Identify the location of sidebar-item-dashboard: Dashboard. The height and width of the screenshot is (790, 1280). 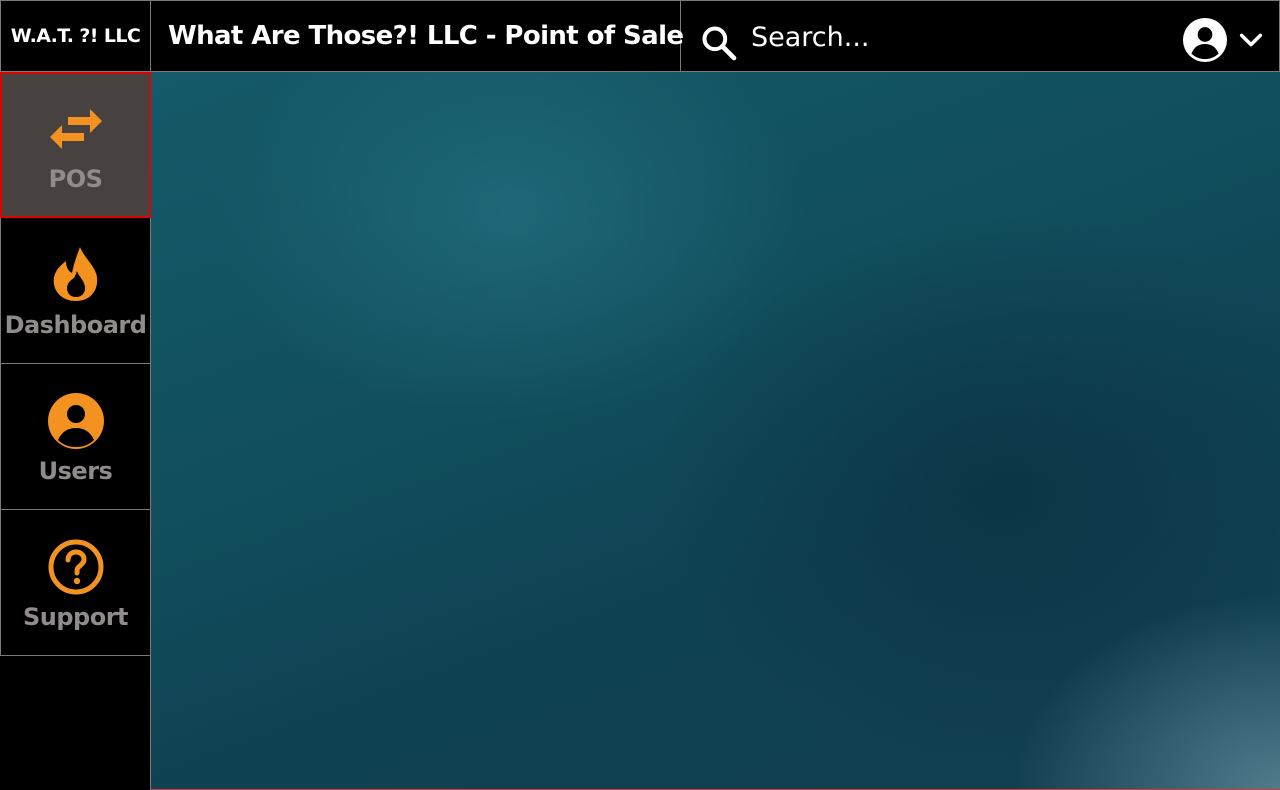
(75, 291).